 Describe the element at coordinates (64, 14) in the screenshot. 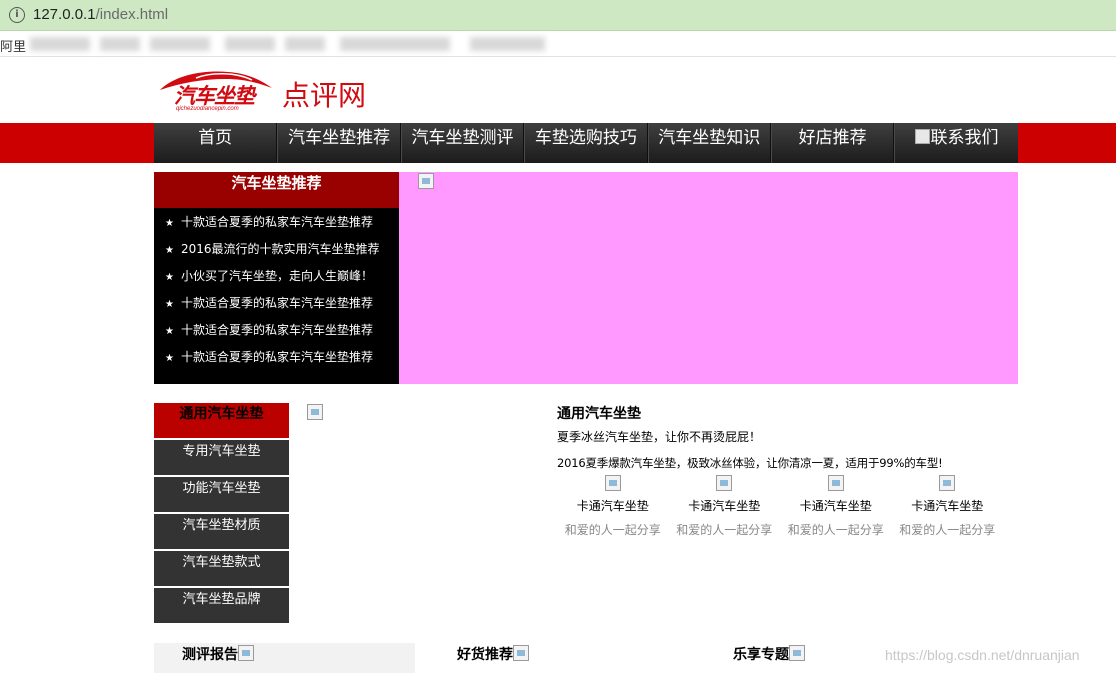

I see `url-host: 127.0.0.1` at that location.